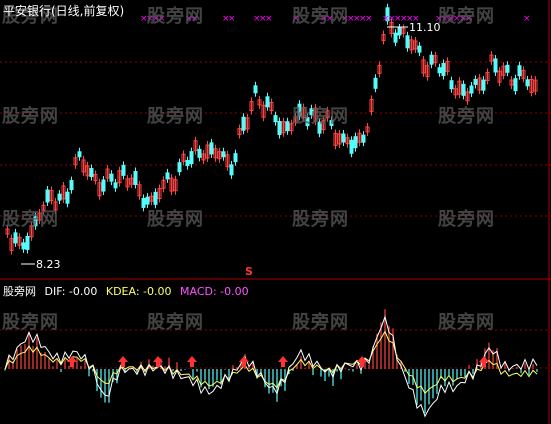 This screenshot has height=424, width=551. Describe the element at coordinates (48, 264) in the screenshot. I see `low-price-label: 8.23` at that location.